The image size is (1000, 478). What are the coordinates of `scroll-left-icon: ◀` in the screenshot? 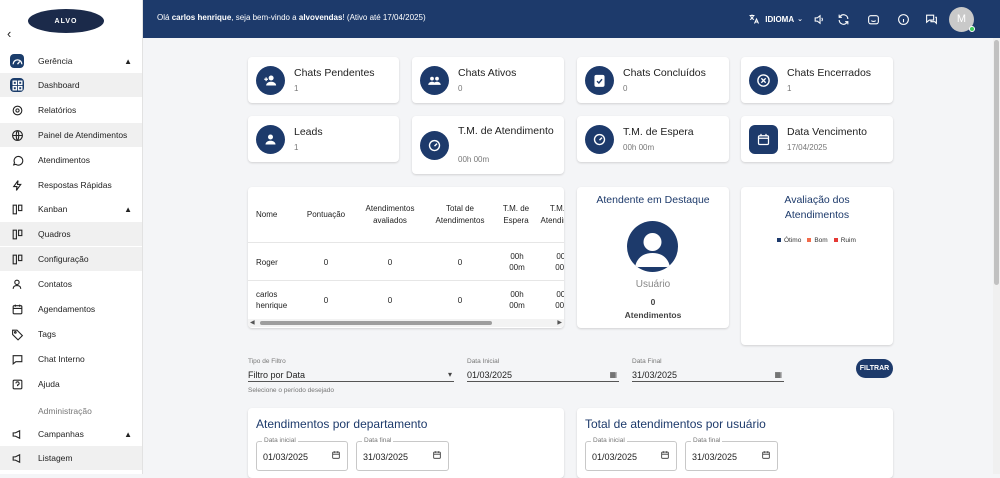 It's located at (252, 322).